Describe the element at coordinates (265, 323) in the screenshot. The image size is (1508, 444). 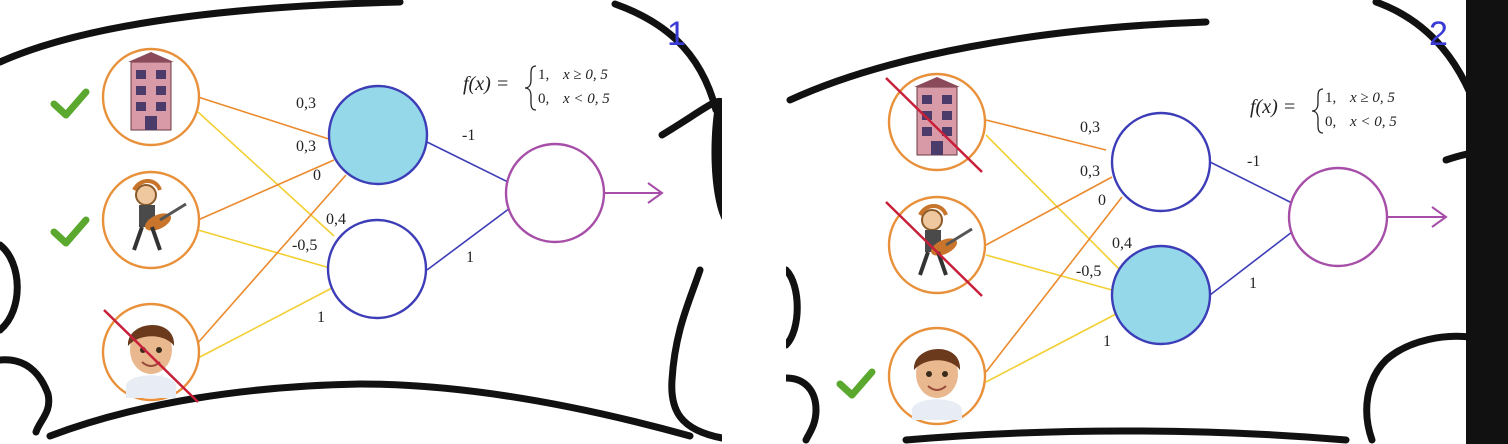
I see `edge-in3-h2` at that location.